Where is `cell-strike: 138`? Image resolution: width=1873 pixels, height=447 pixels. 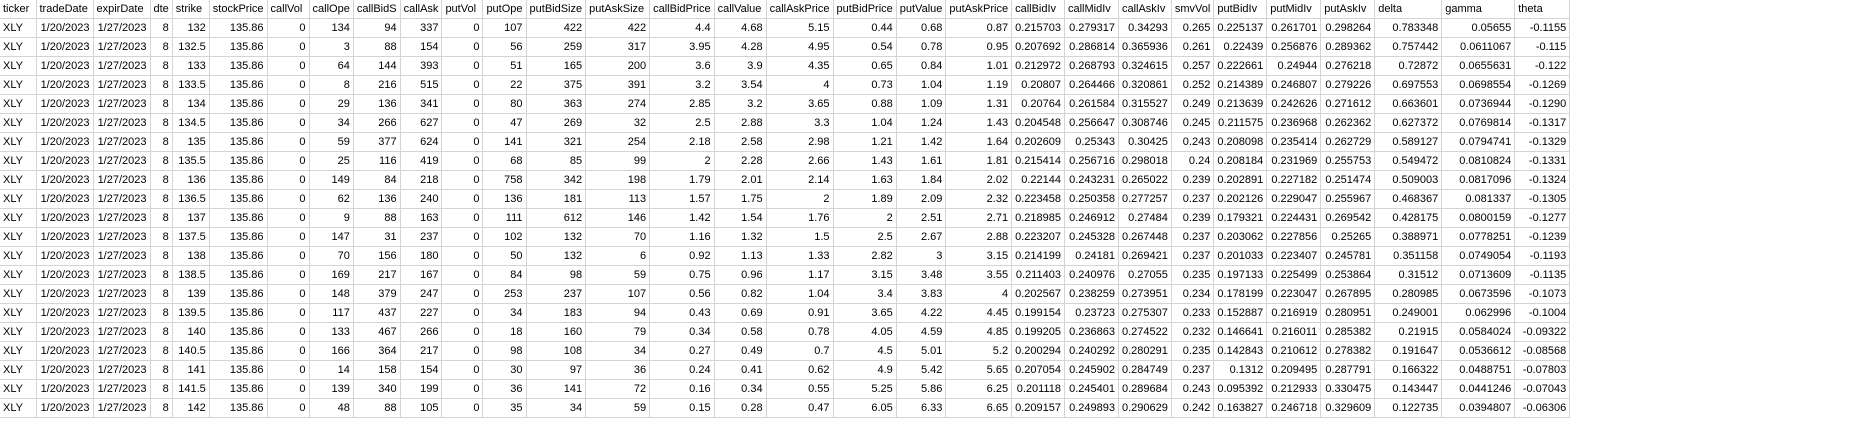 cell-strike: 138 is located at coordinates (191, 256).